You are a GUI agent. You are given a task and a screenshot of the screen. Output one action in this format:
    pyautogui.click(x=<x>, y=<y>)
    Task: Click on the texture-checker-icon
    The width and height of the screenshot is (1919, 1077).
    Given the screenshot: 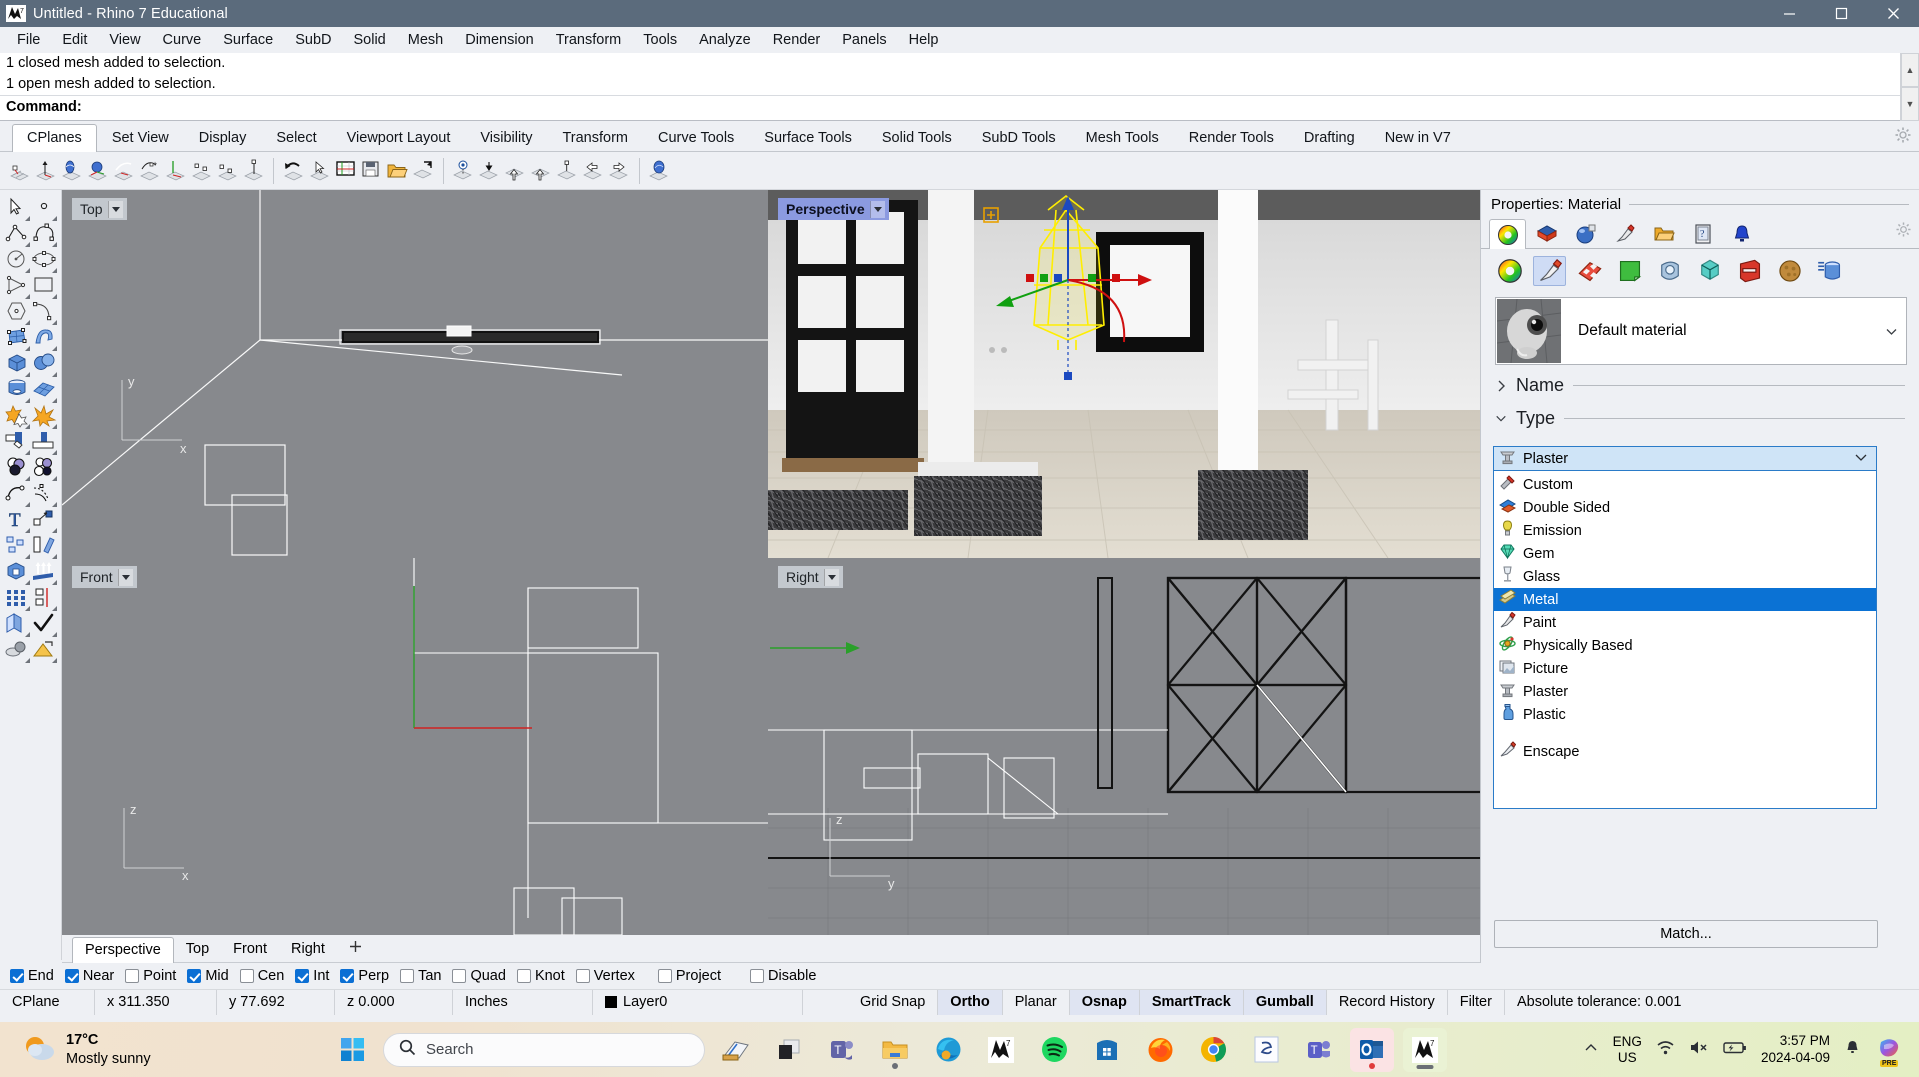 What is the action you would take?
    pyautogui.click(x=1589, y=271)
    